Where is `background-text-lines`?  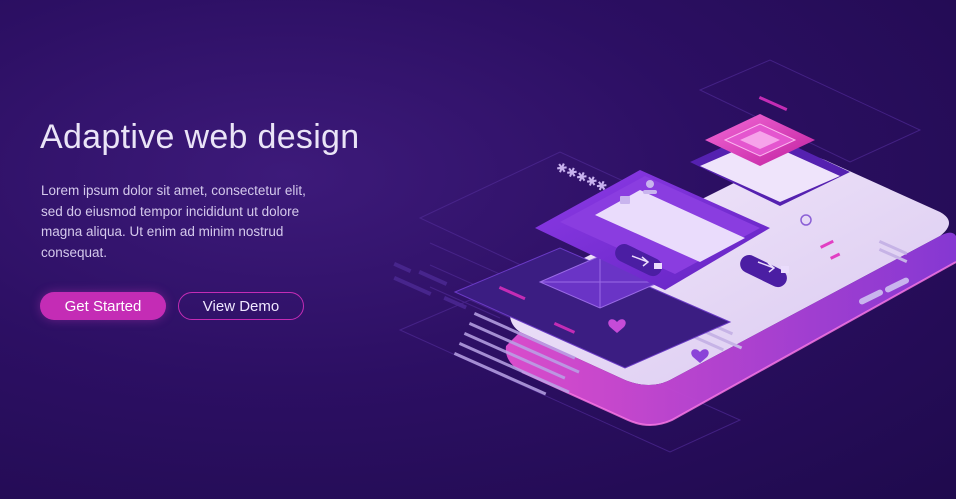
background-text-lines is located at coordinates (430, 286).